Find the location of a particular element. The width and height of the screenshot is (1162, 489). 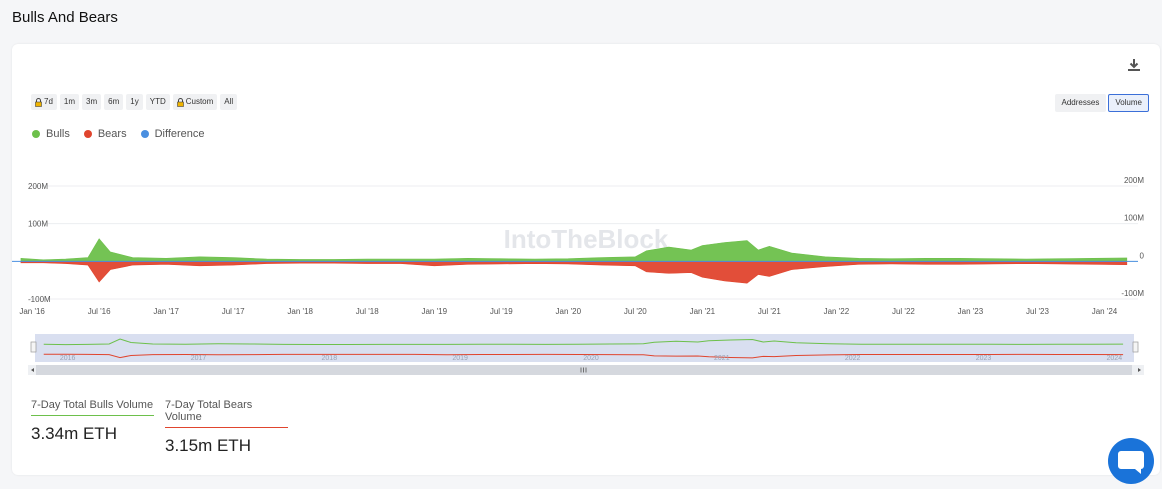

y-tick-right: 100M is located at coordinates (1134, 218).